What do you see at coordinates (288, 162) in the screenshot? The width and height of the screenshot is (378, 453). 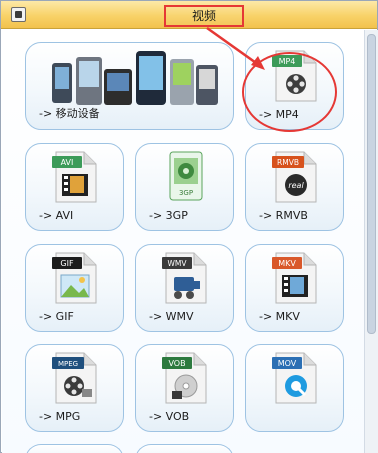 I see `badge-text: RMVB` at bounding box center [288, 162].